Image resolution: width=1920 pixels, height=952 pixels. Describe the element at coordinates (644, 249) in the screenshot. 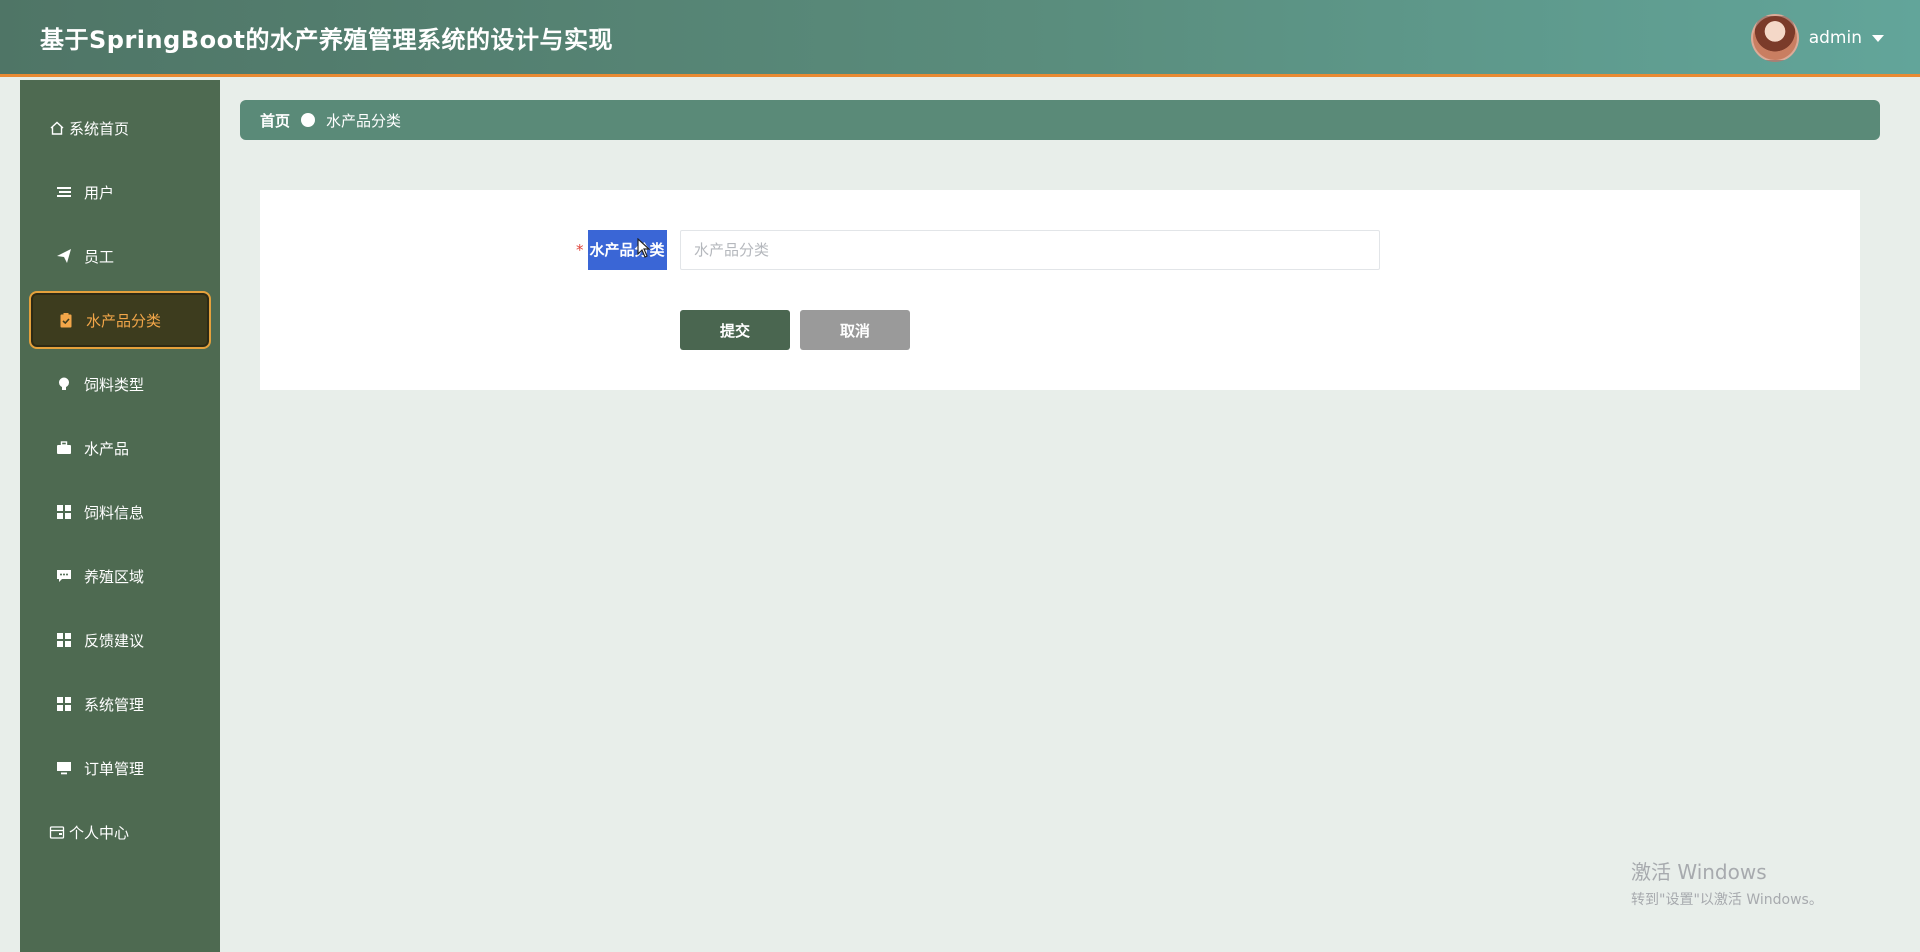

I see `mouse-cursor-icon` at that location.